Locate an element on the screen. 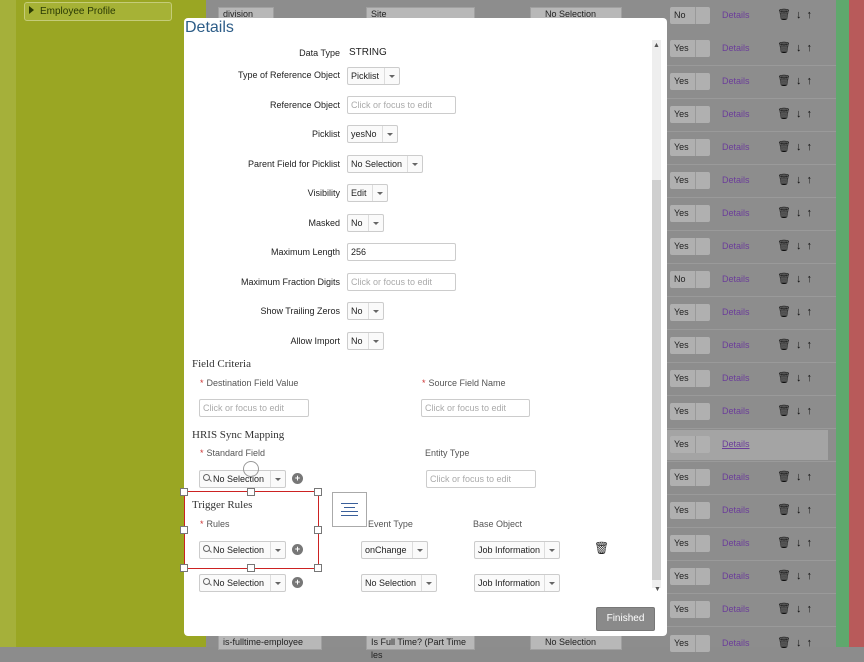 The width and height of the screenshot is (864, 662). reference-type-select: Picklist is located at coordinates (373, 76).